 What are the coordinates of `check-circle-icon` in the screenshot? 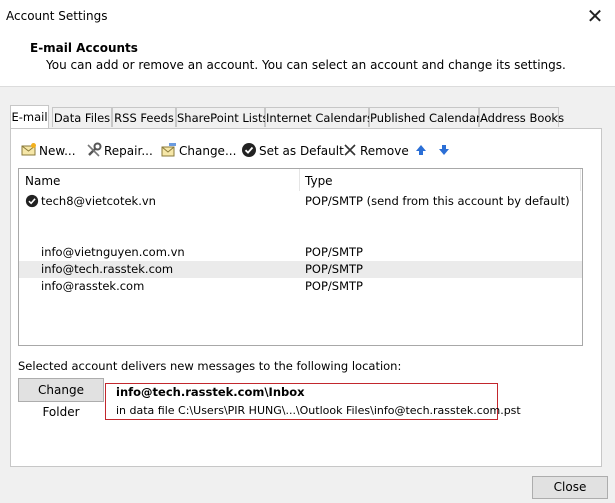 It's located at (249, 150).